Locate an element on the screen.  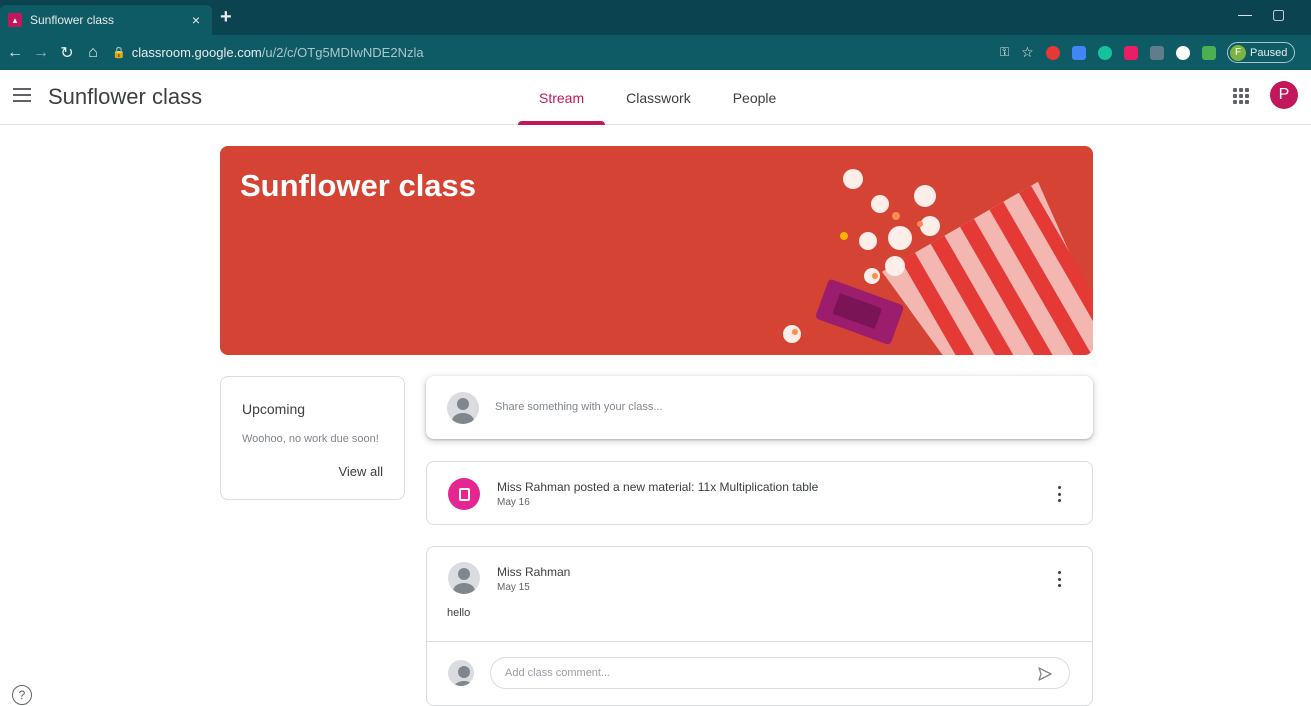
class-tabs: Stream Classwork People is located at coordinates (657, 97).